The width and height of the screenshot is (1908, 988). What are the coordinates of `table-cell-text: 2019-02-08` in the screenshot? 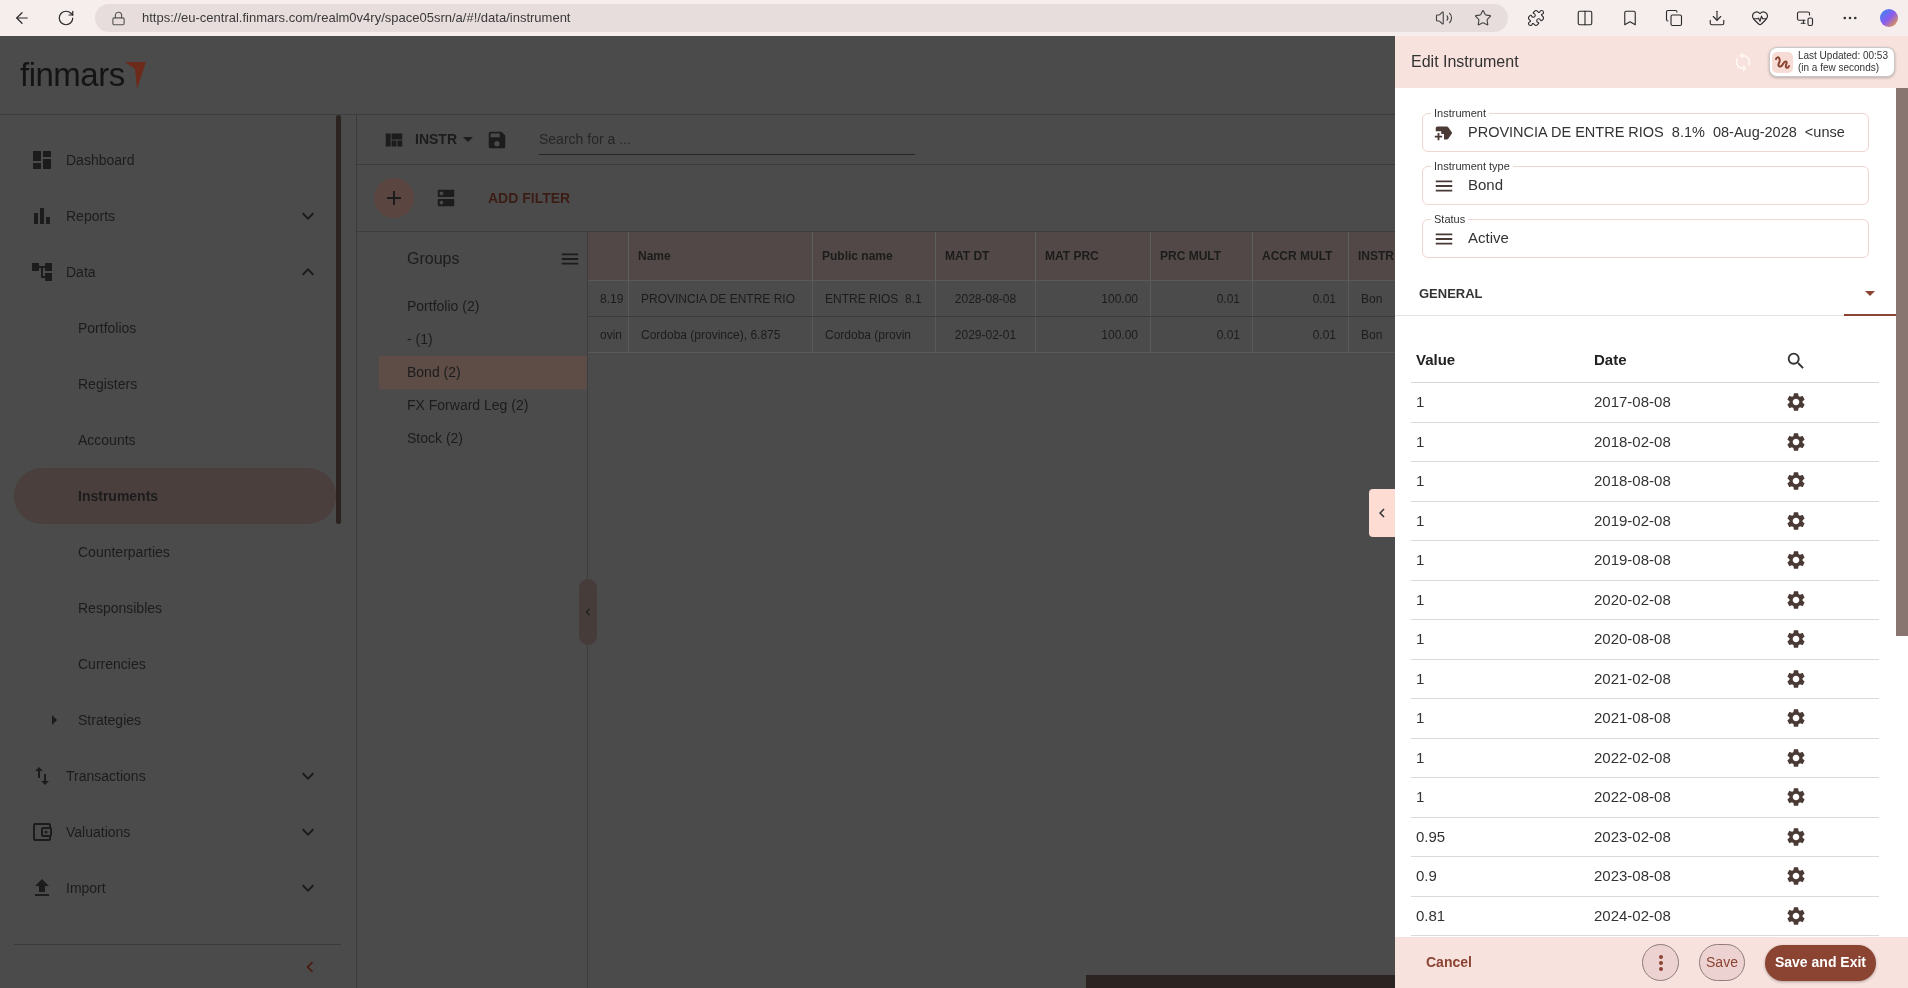 It's located at (1632, 520).